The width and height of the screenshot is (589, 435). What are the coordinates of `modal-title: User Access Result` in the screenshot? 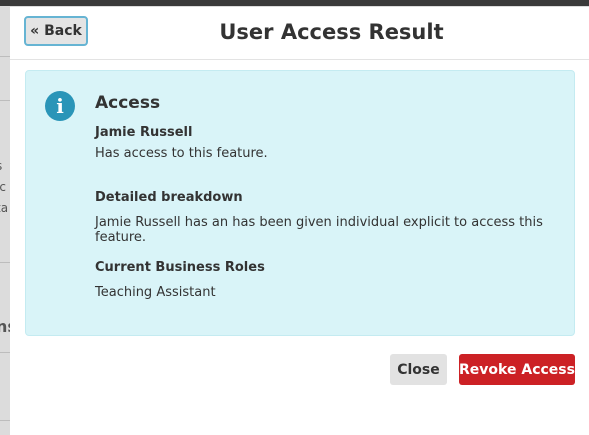 It's located at (331, 32).